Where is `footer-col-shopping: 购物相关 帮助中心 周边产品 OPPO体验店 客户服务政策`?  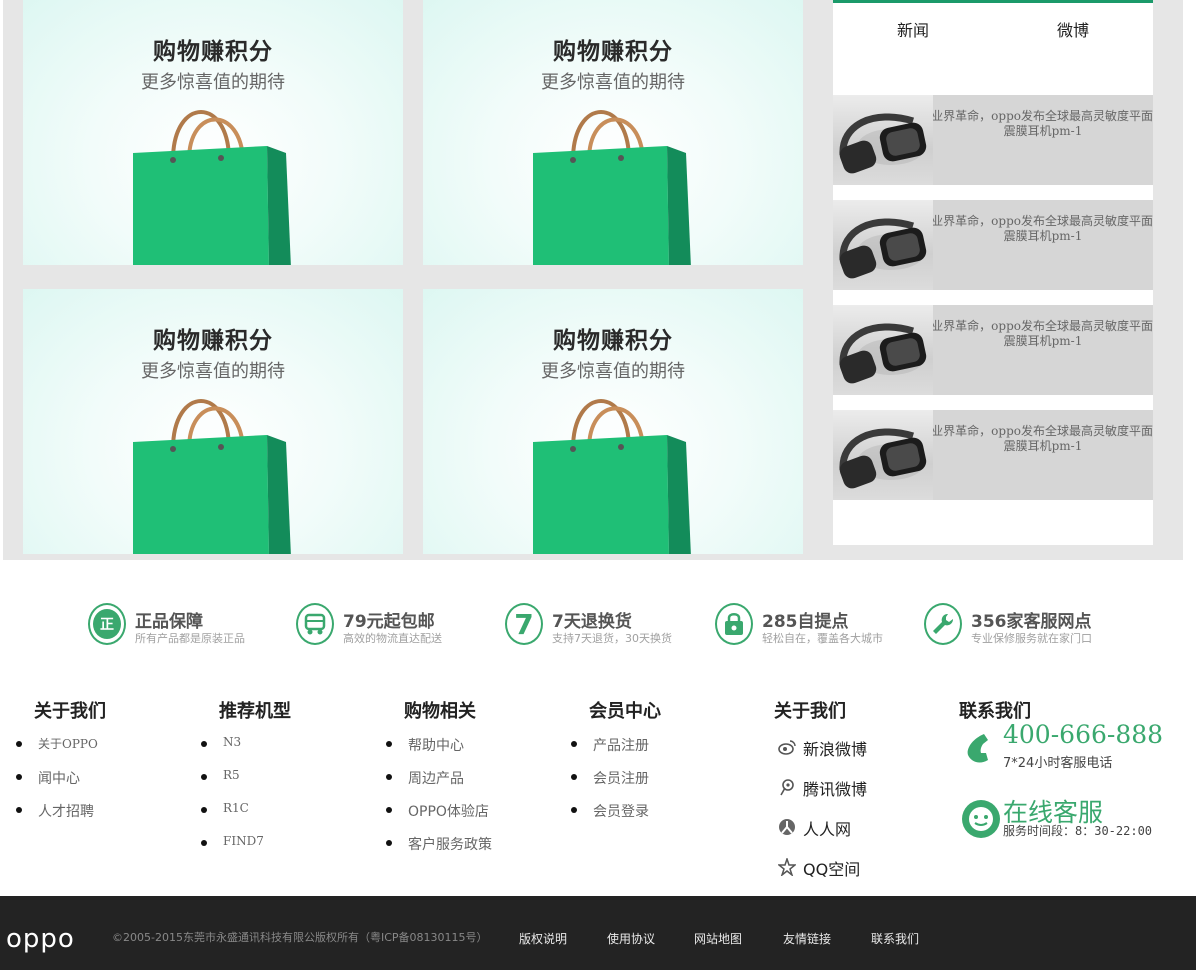 footer-col-shopping: 购物相关 帮助中心 周边产品 OPPO体验店 客户服务政策 is located at coordinates (439, 775).